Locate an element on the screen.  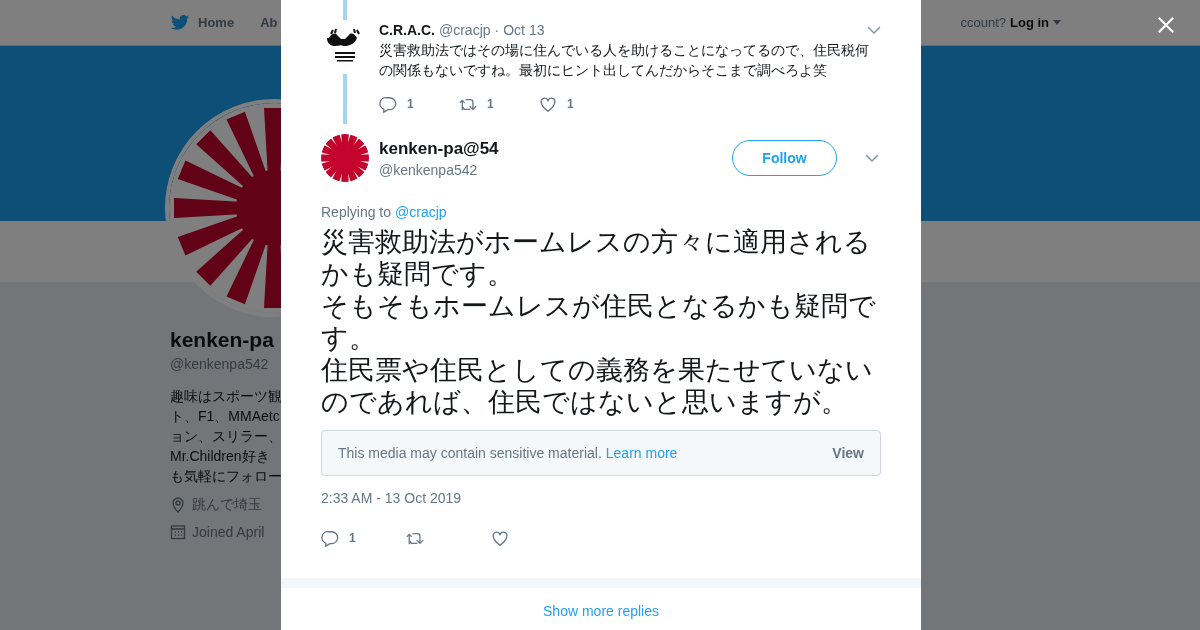
tweet-date: Oct 13 is located at coordinates (524, 30).